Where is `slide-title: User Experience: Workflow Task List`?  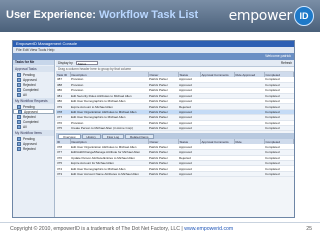
slide-title: User Experience: Workflow Task List is located at coordinates (102, 15).